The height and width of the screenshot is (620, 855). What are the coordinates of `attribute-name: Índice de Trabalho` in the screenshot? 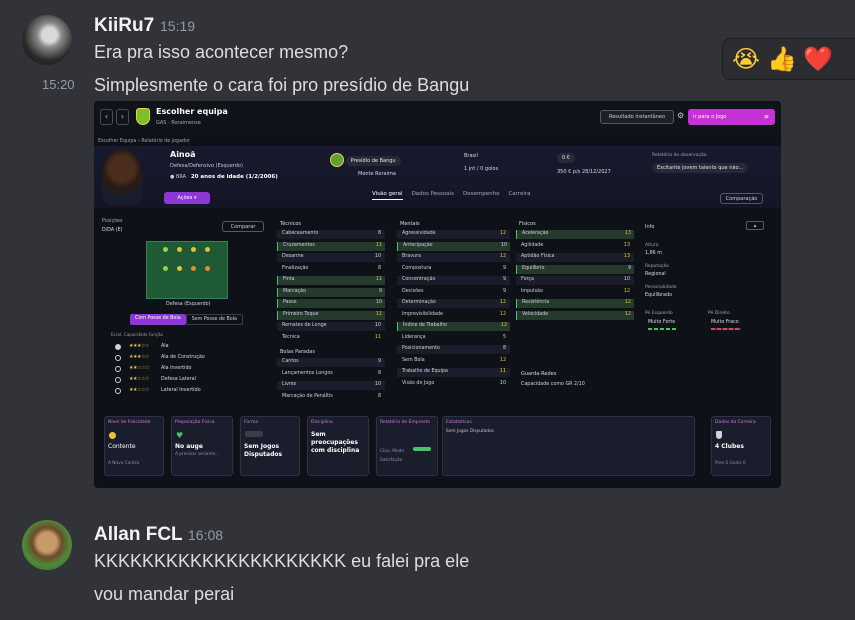 It's located at (425, 325).